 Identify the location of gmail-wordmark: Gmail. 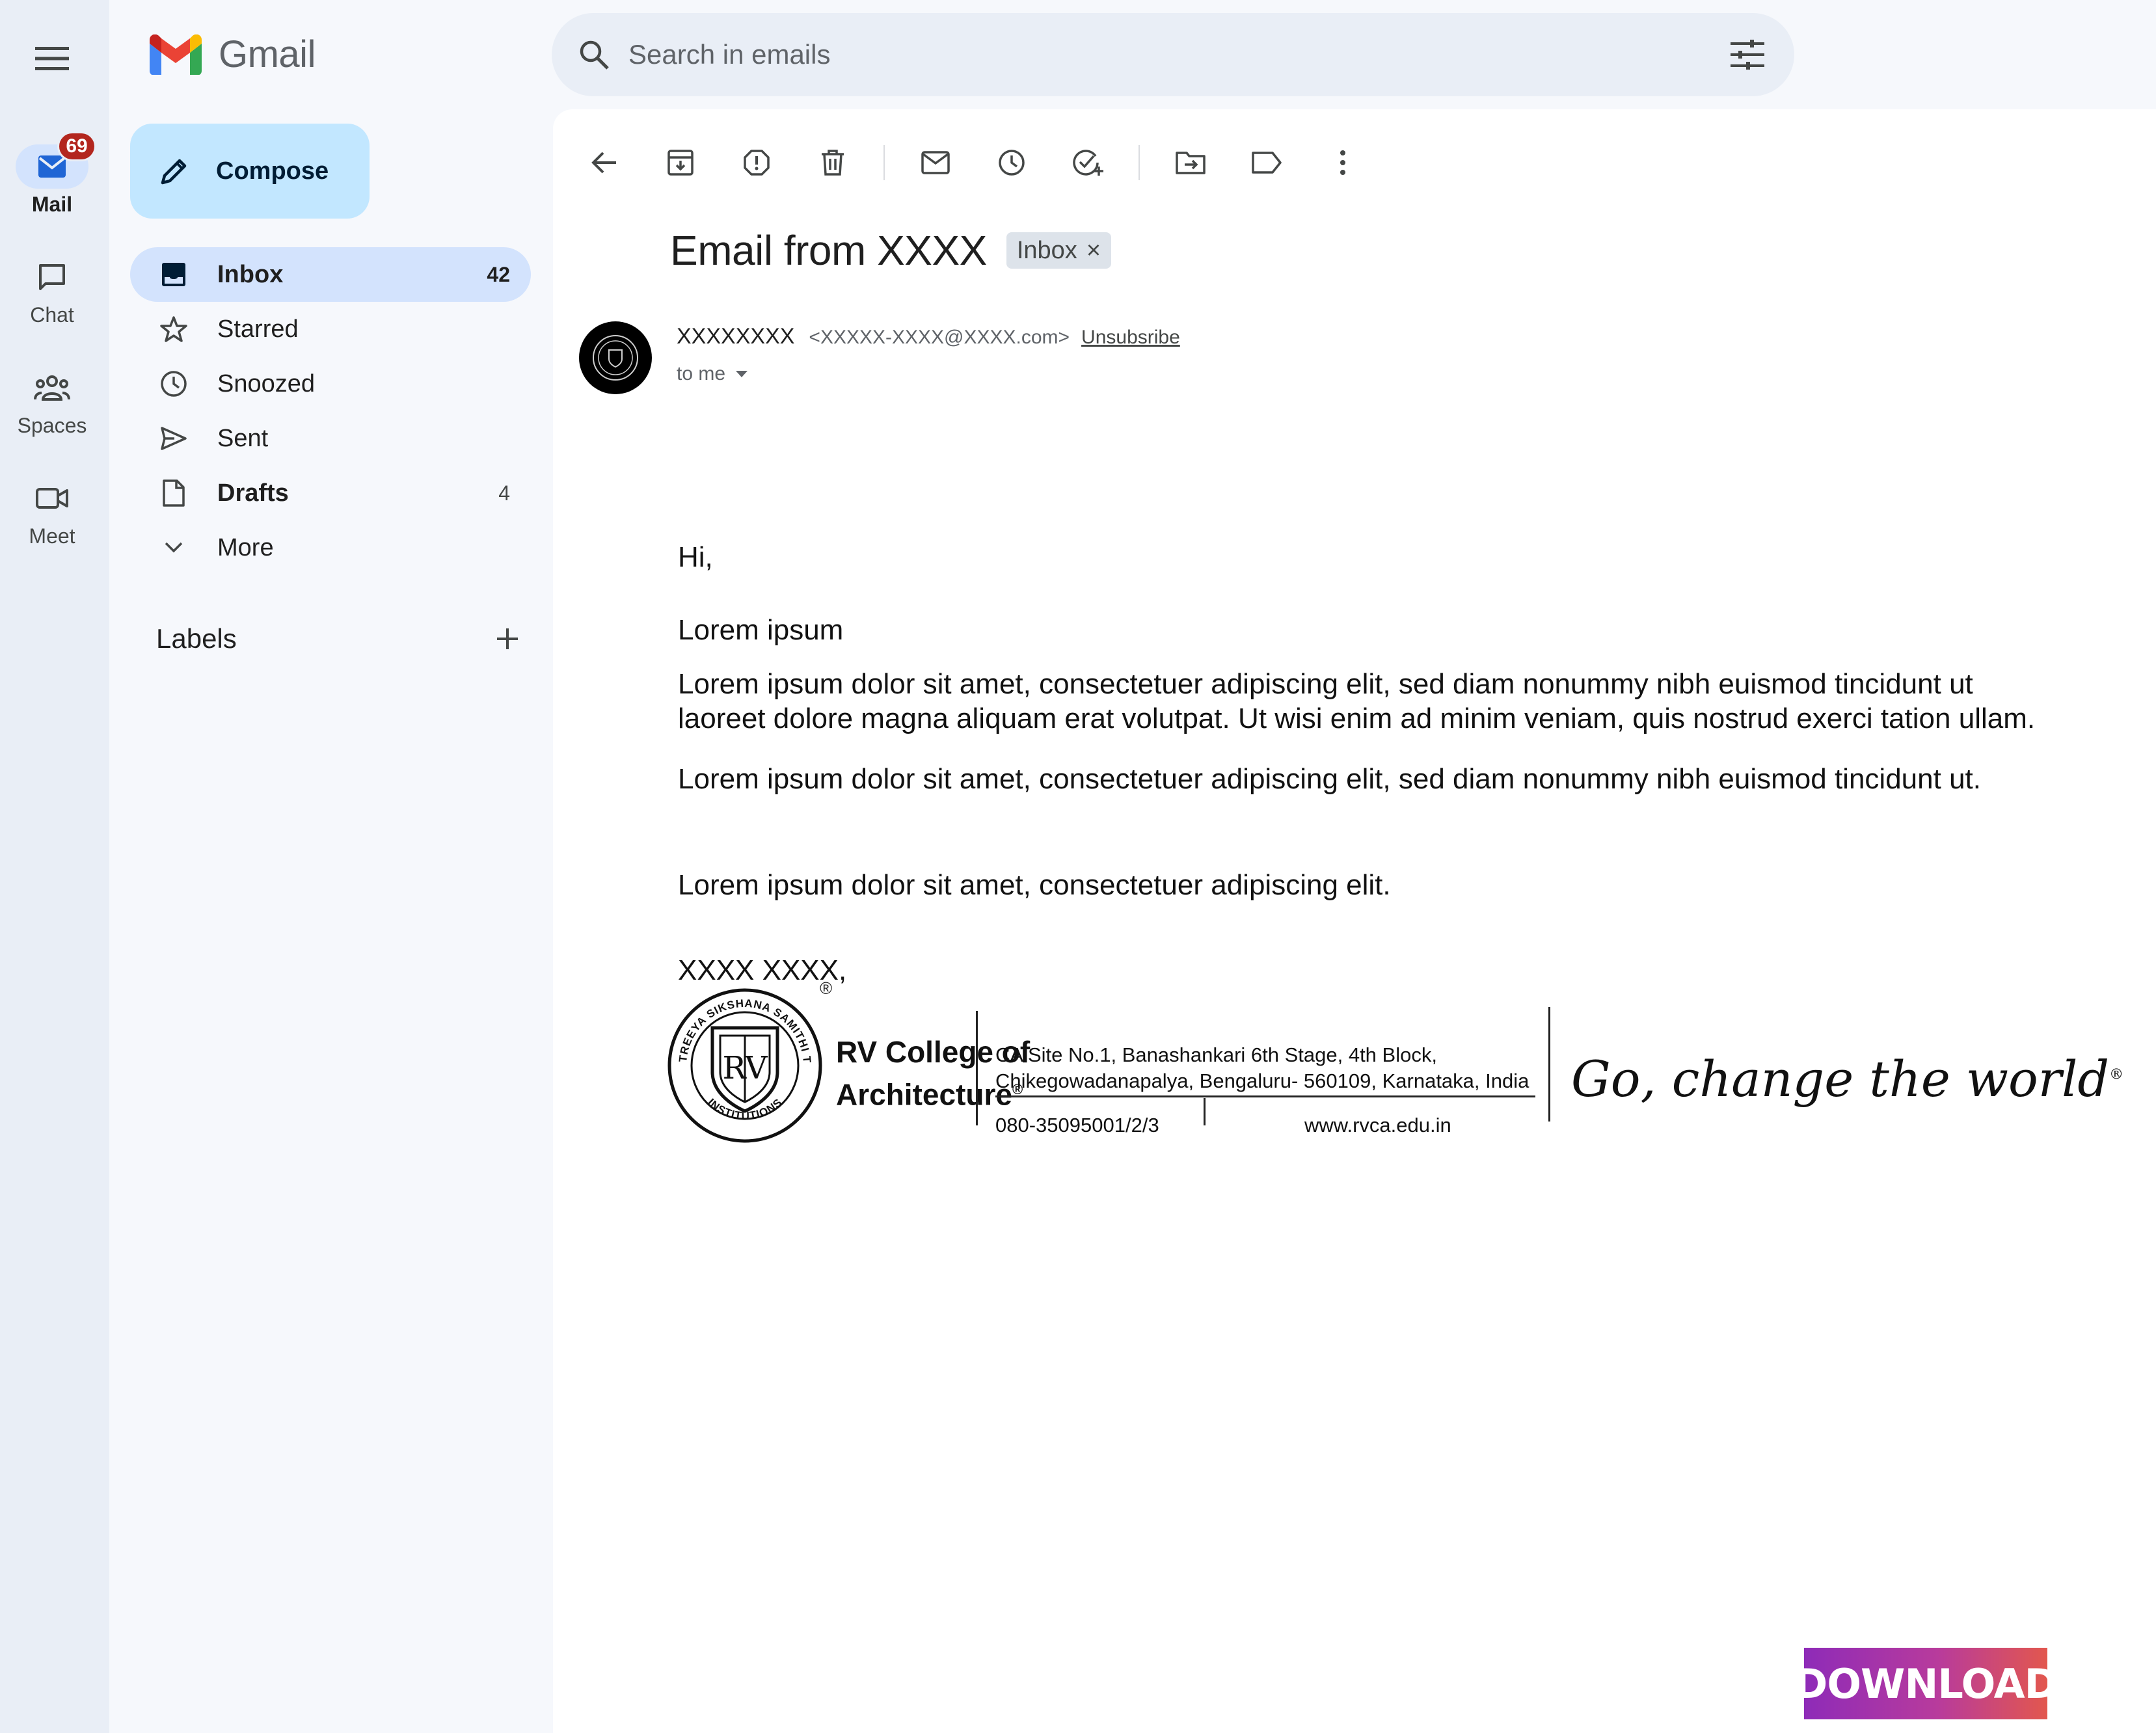
(267, 54).